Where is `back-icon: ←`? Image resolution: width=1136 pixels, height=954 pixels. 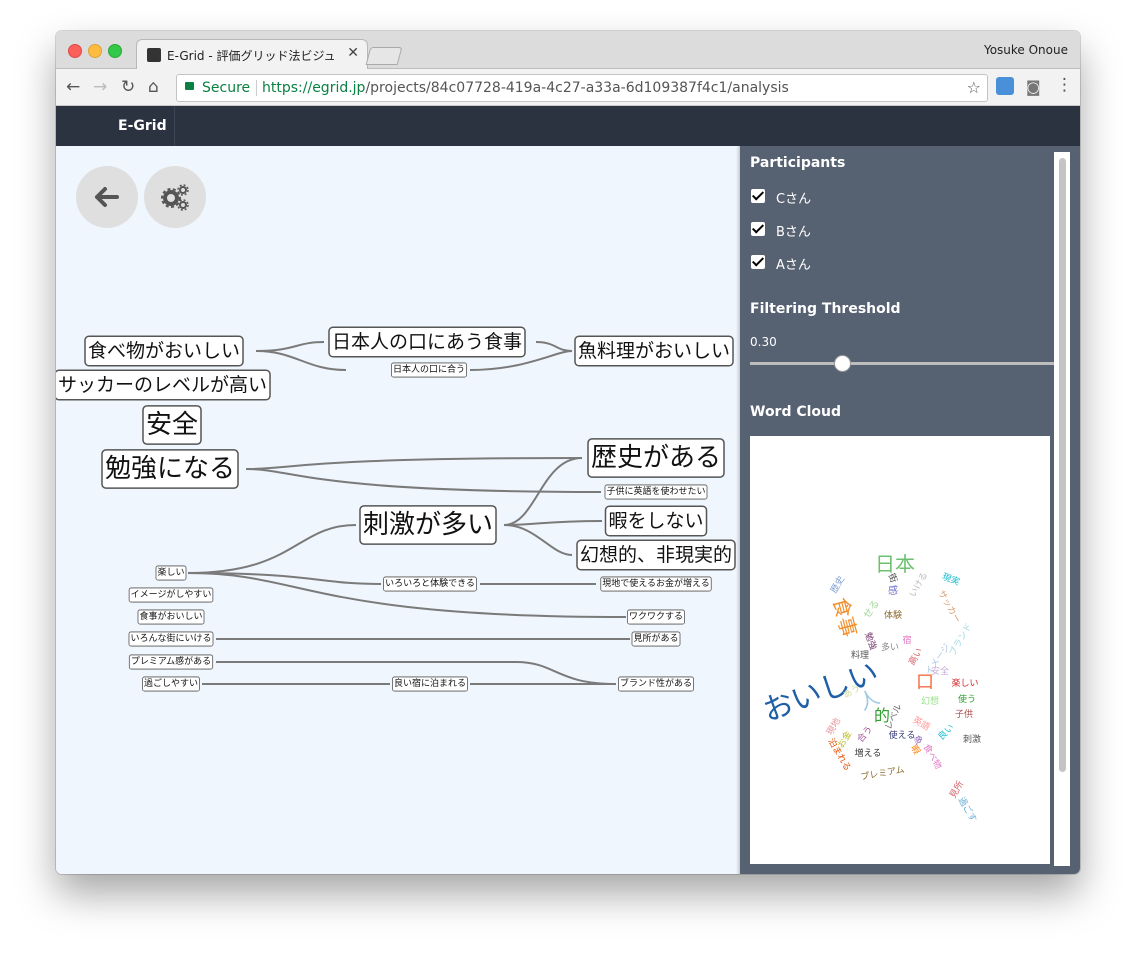 back-icon: ← is located at coordinates (73, 87).